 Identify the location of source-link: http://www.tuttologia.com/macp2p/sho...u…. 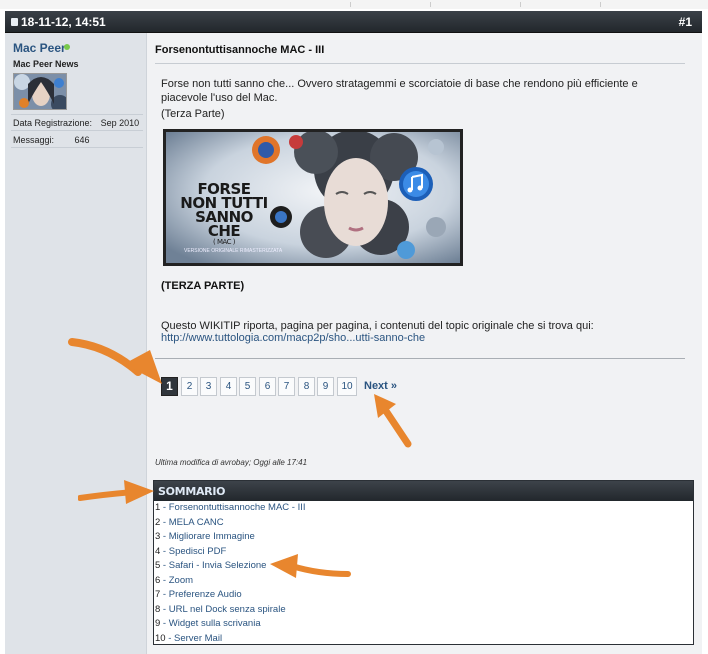
(293, 338).